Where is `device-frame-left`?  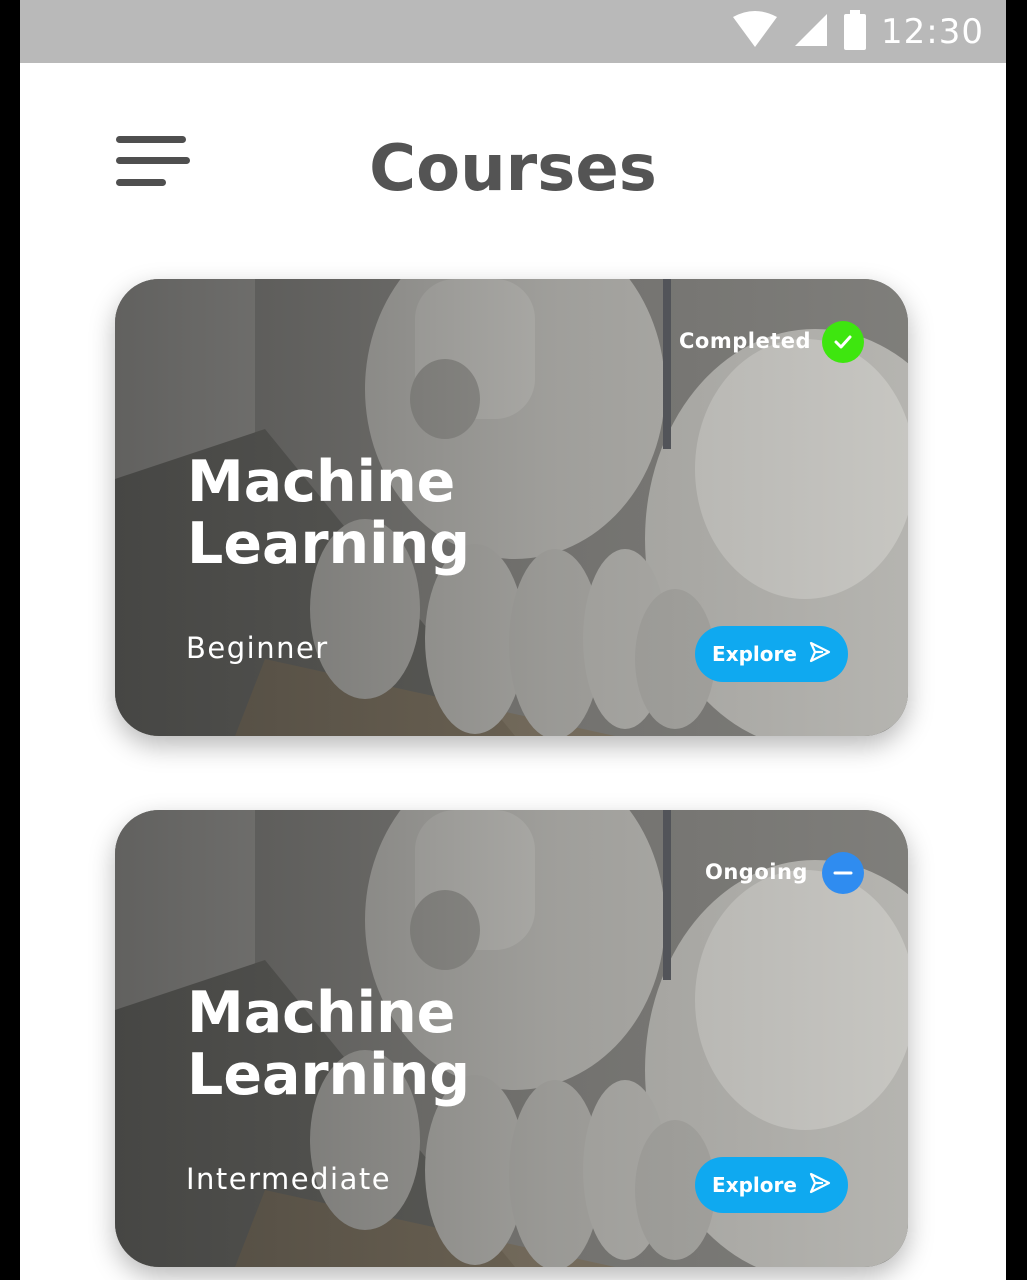
device-frame-left is located at coordinates (10, 640).